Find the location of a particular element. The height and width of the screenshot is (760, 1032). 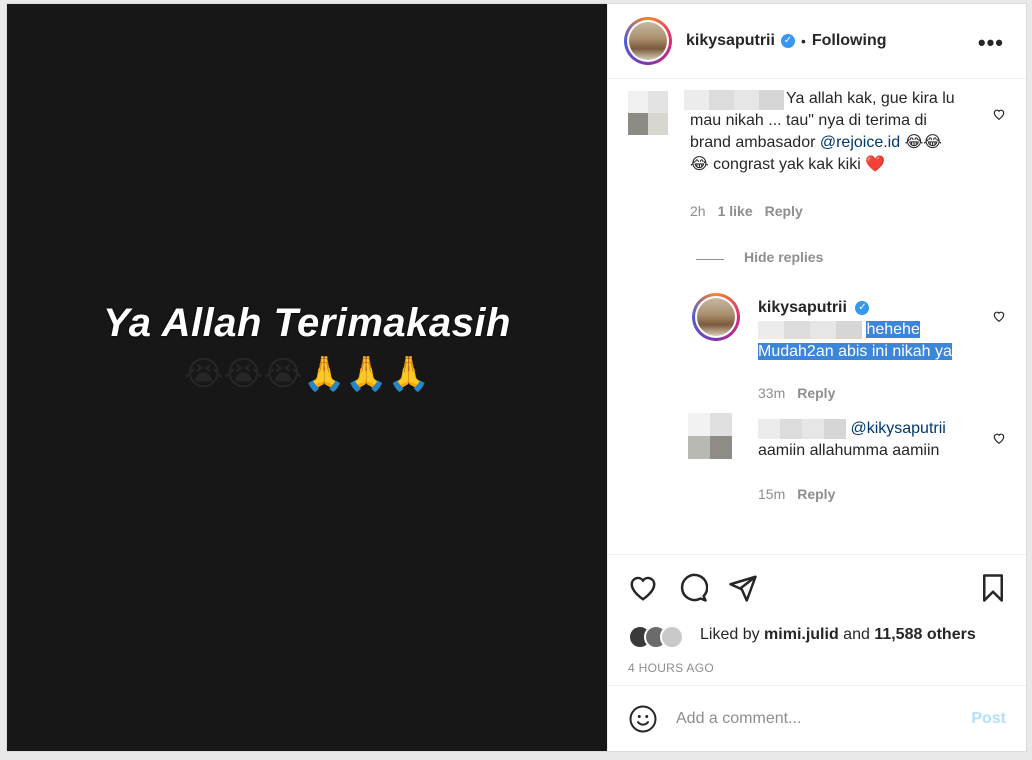

like-heart-icon is located at coordinates (643, 588).